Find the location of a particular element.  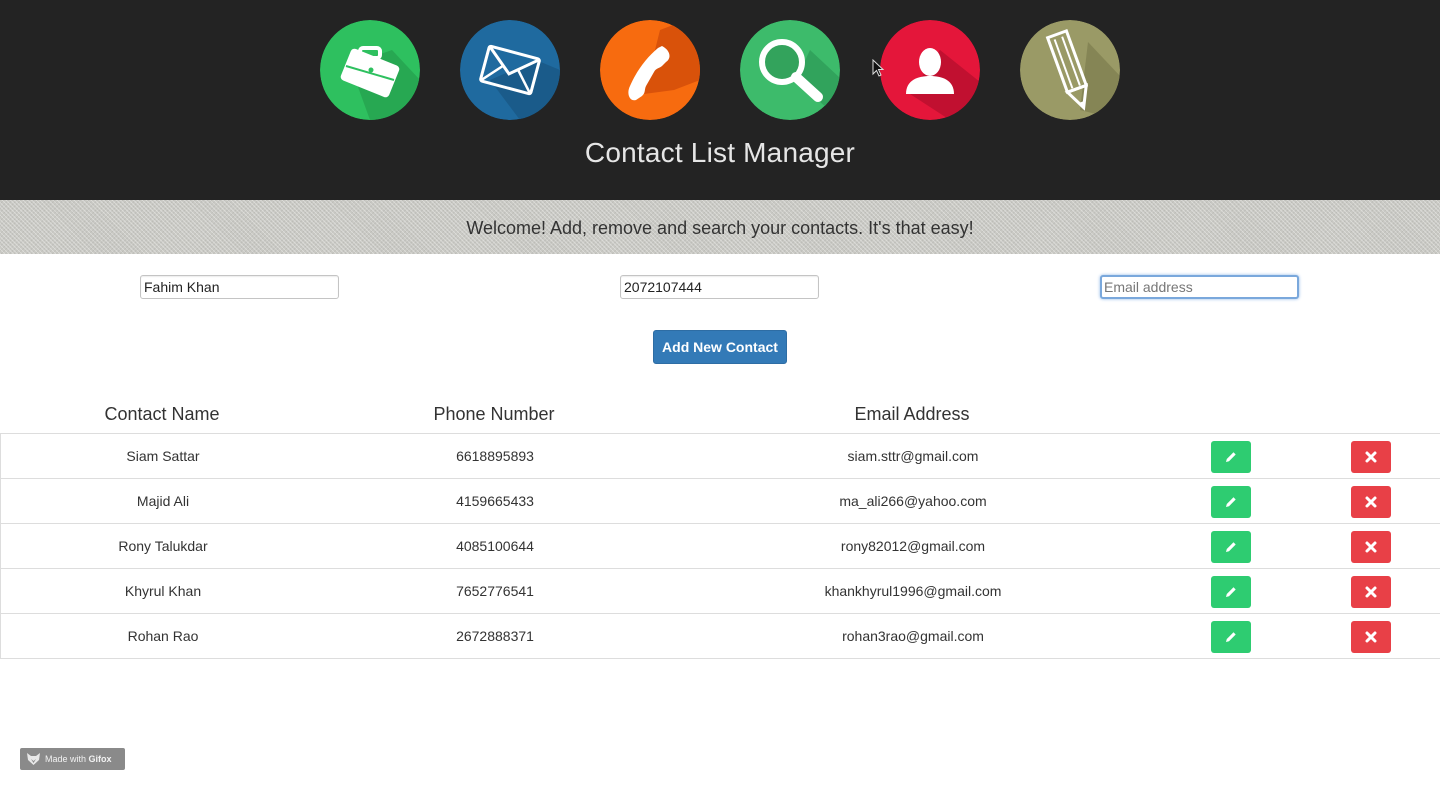

phone-icon is located at coordinates (650, 70).